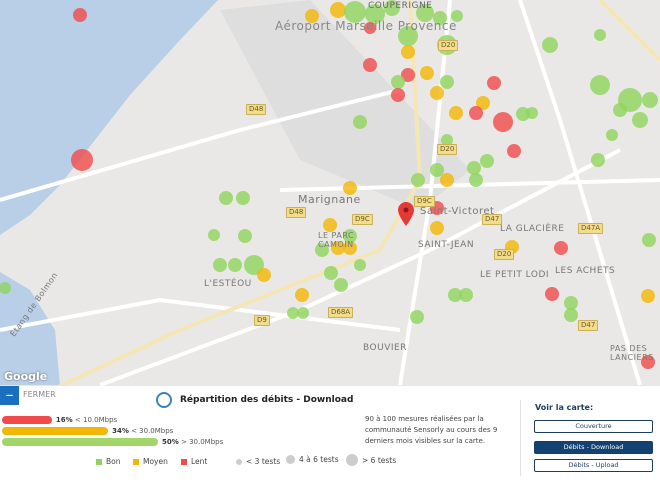  I want to click on bar-medium, so click(55, 431).